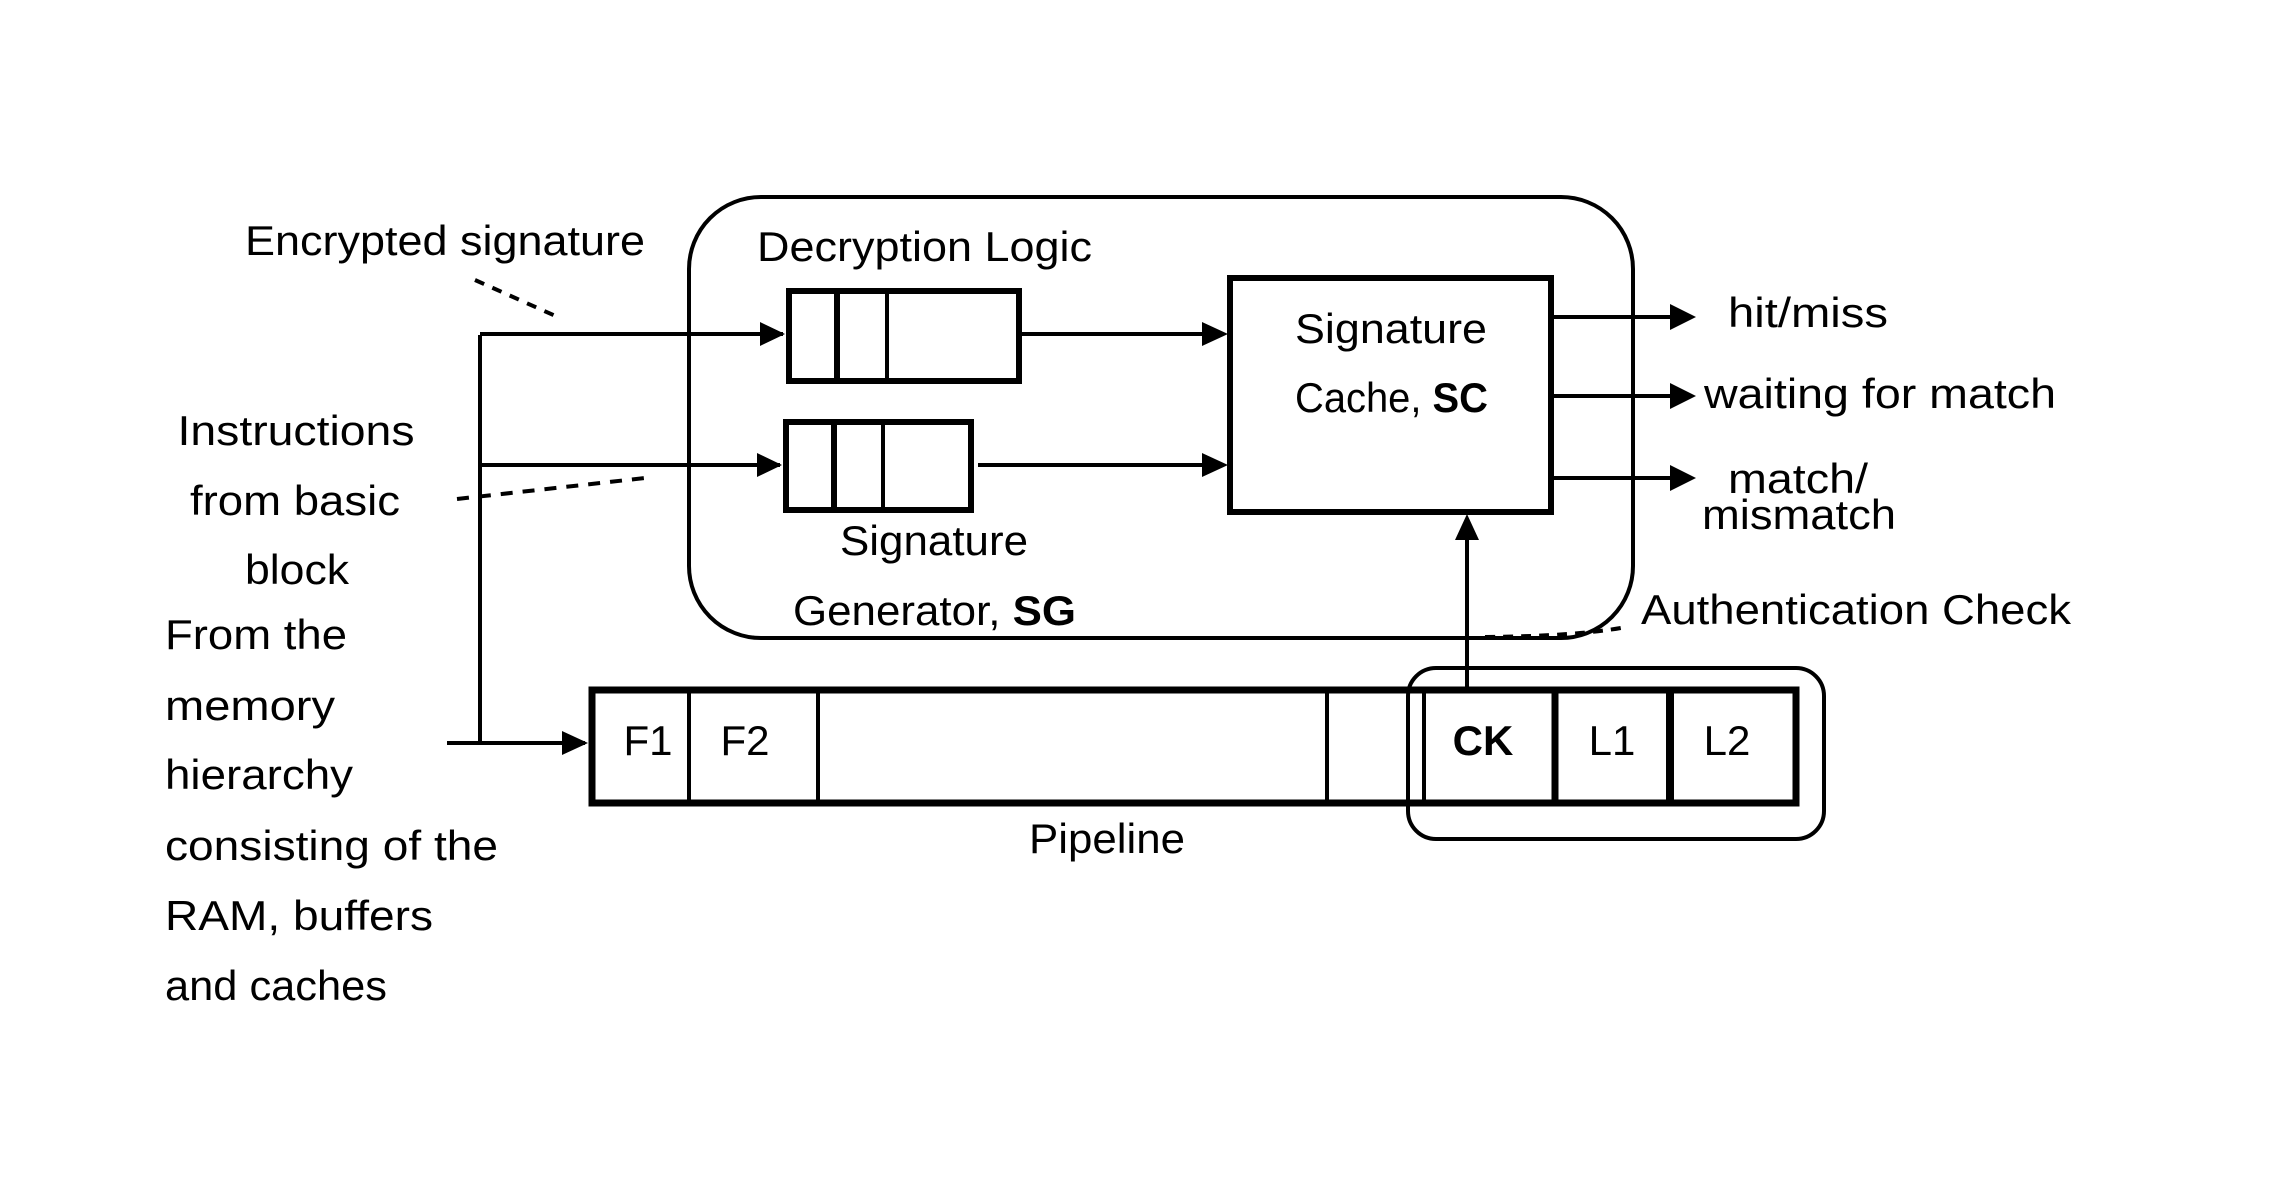  What do you see at coordinates (1612, 740) in the screenshot?
I see `pipeline-stage-l1: L1` at bounding box center [1612, 740].